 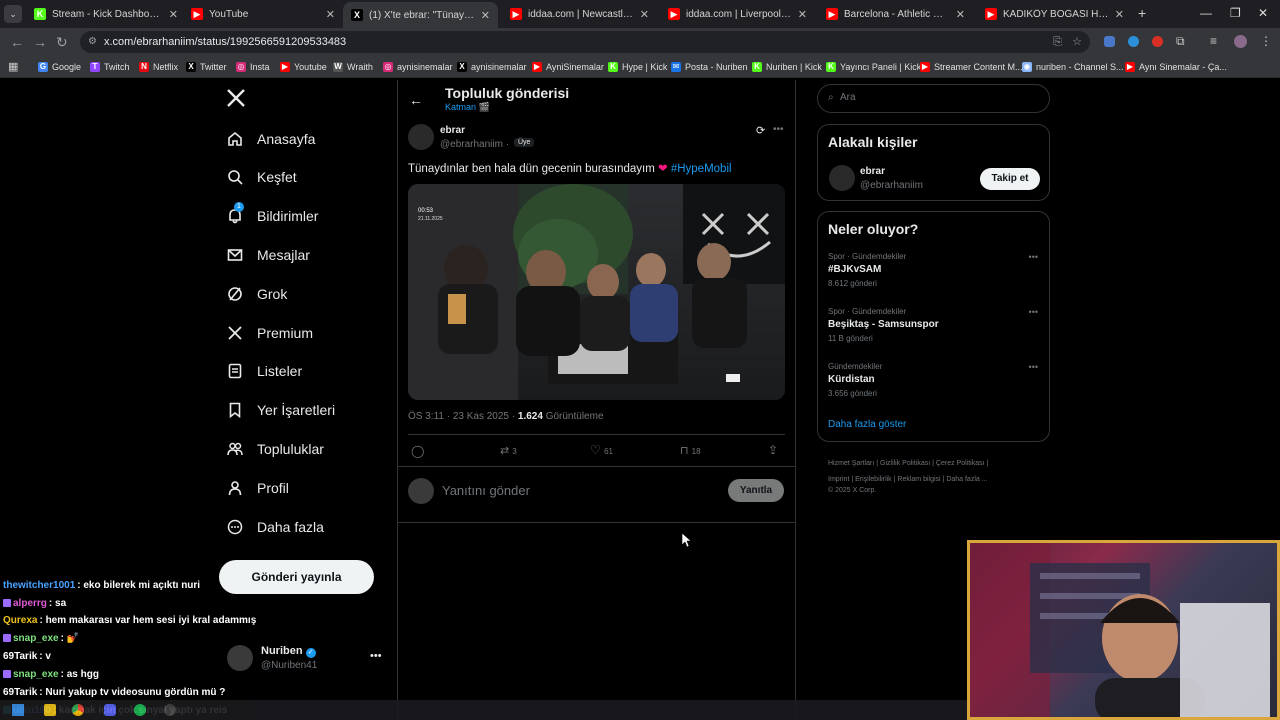 What do you see at coordinates (420, 15) in the screenshot?
I see `browser-tab: X (1) X'te ebrar: "Tünaydınlar ✕` at bounding box center [420, 15].